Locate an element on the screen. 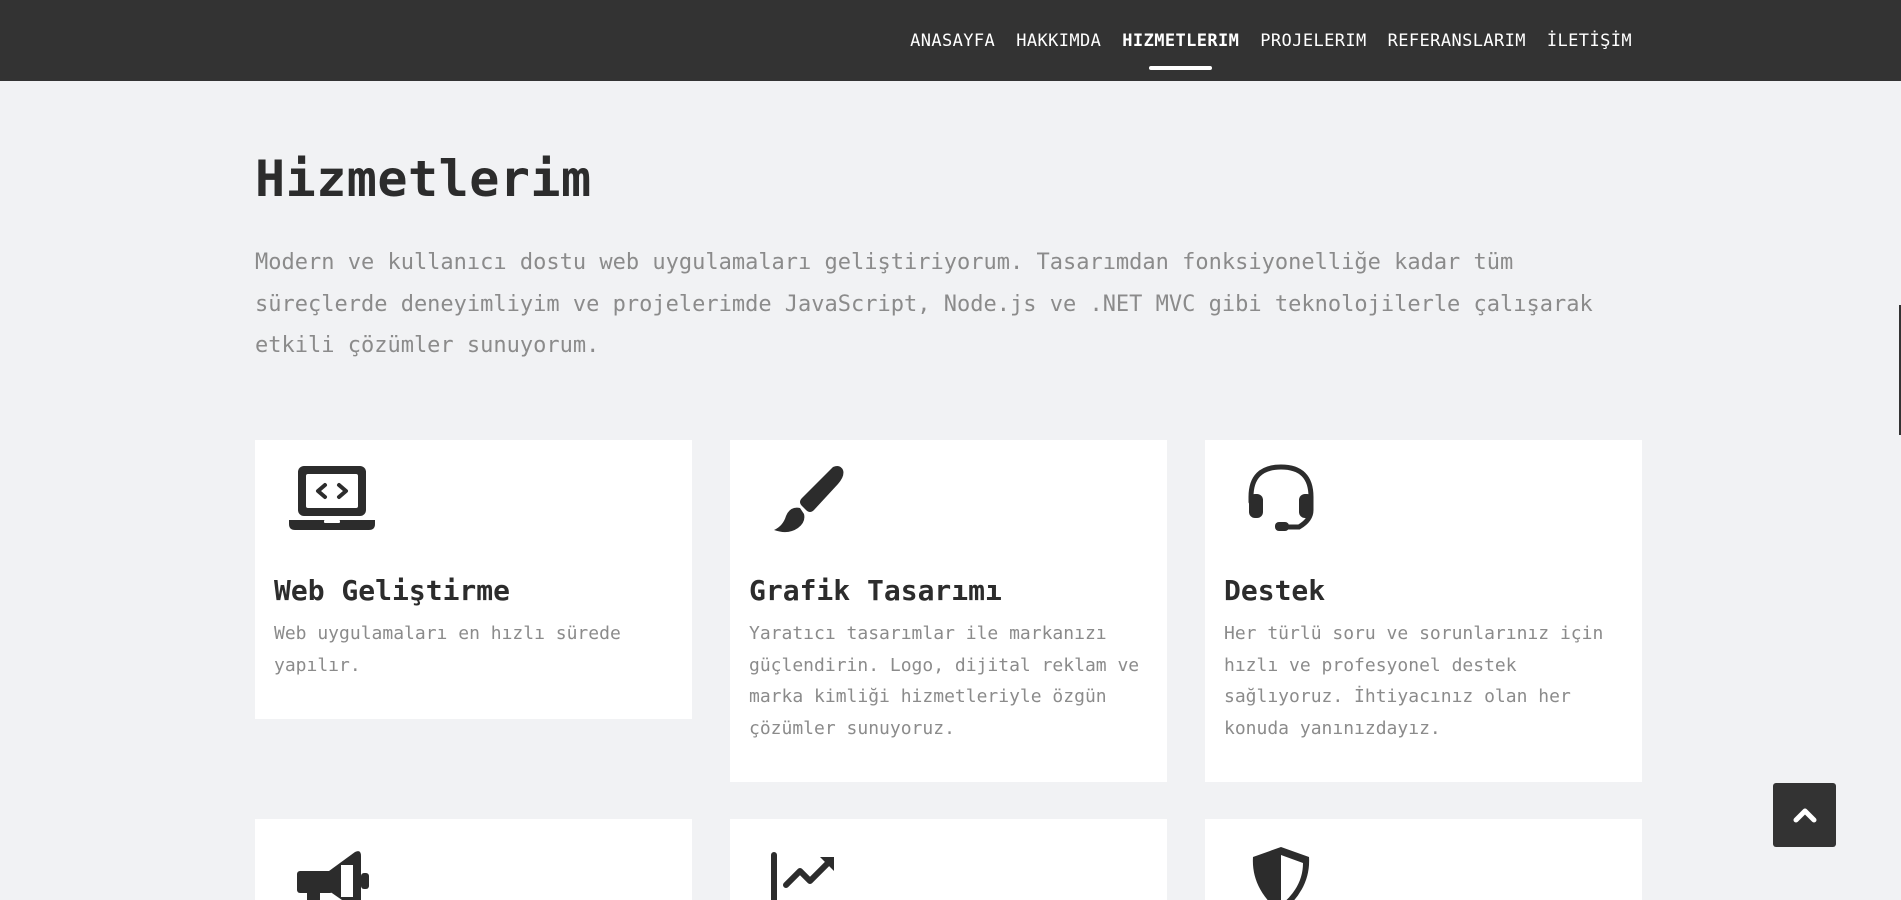  service-title: Web Geliştirme is located at coordinates (392, 590).